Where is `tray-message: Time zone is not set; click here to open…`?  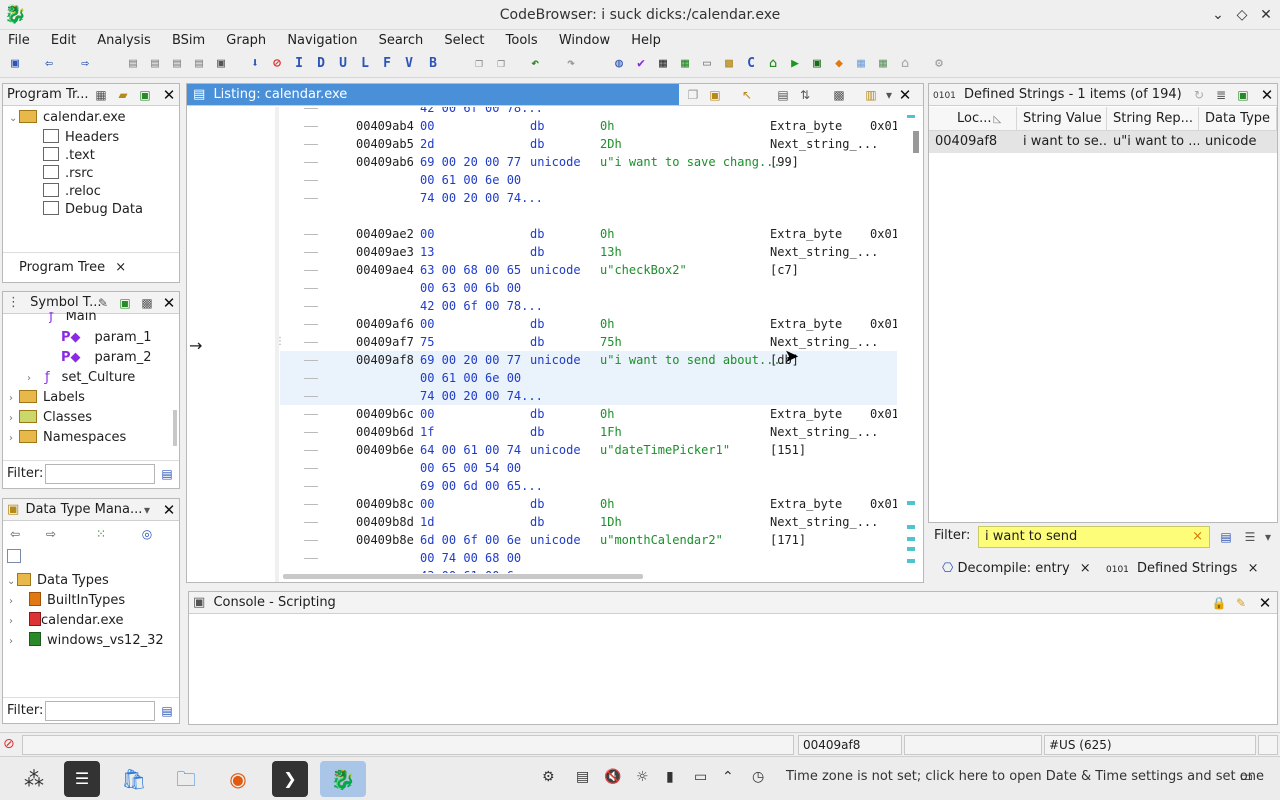
tray-message: Time zone is not set; click here to open… is located at coordinates (1025, 776).